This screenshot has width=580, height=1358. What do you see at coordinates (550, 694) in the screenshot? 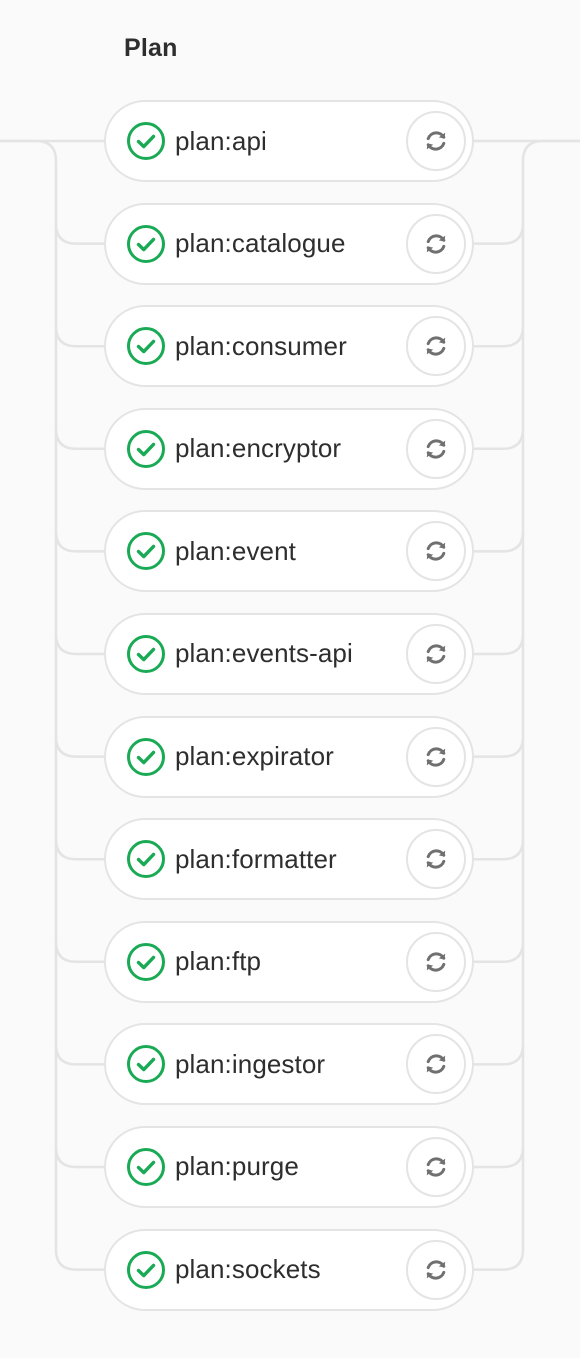
I see `connector-right-trunk` at bounding box center [550, 694].